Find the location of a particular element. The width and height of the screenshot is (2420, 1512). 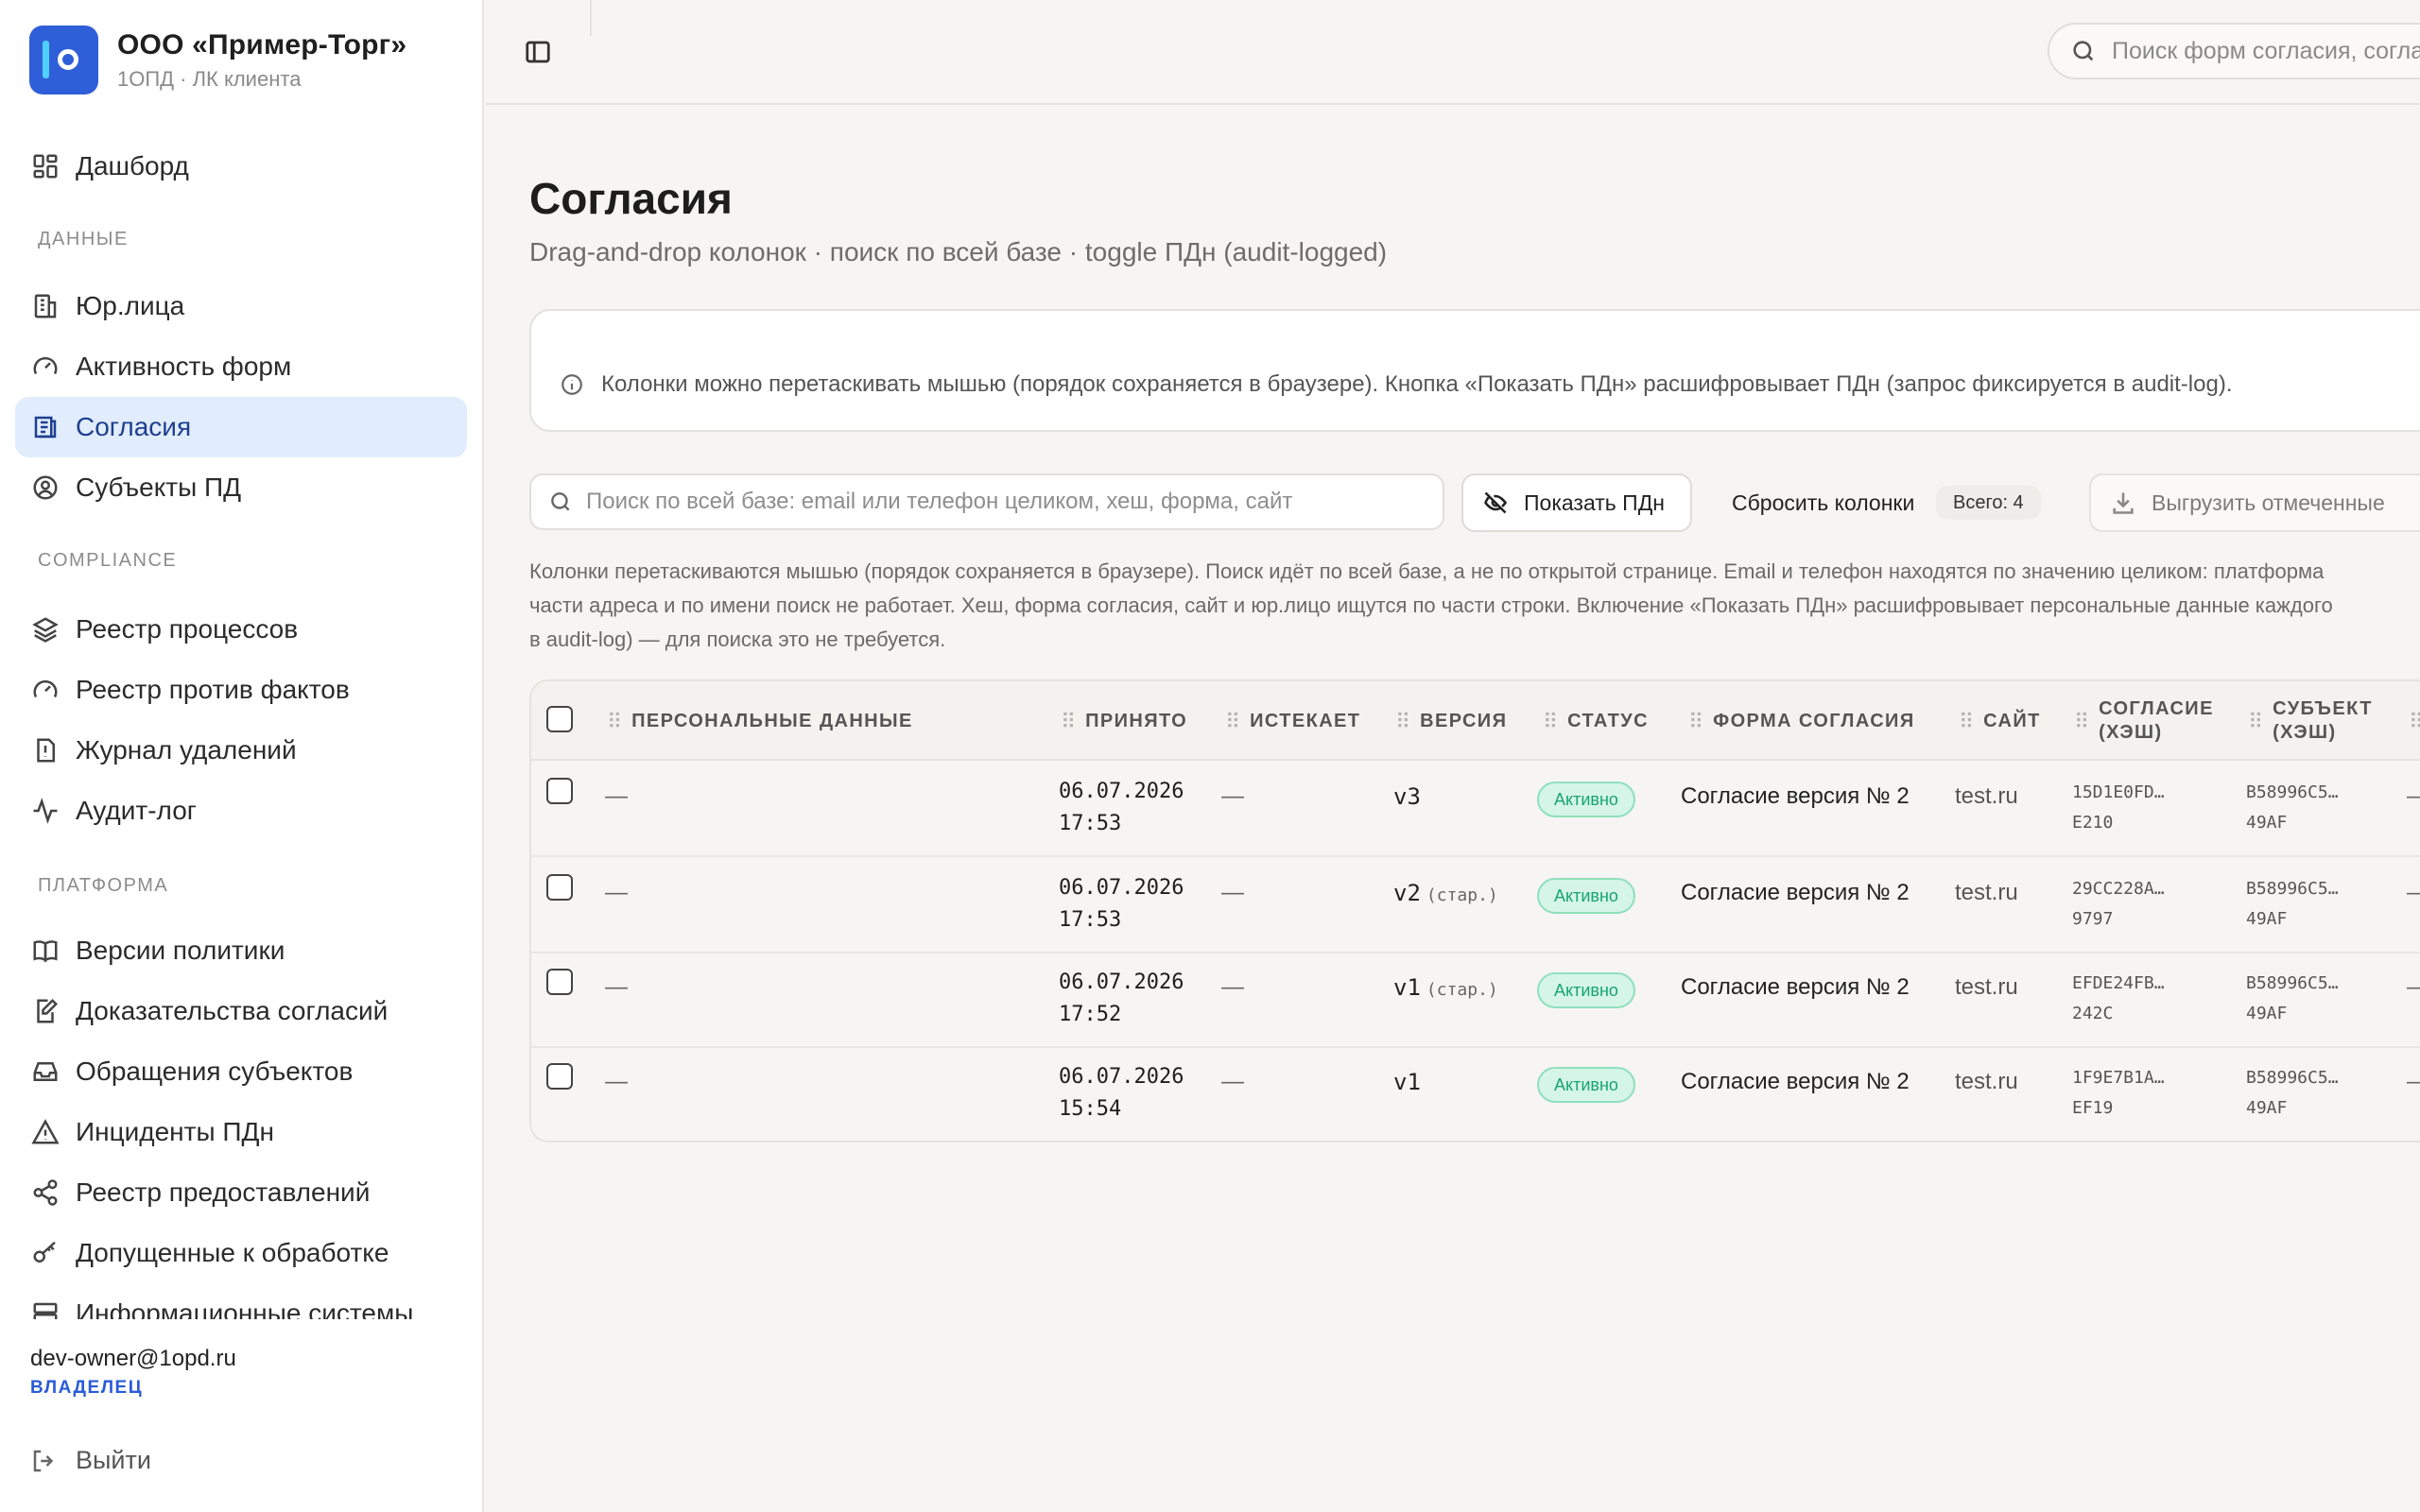

book-icon is located at coordinates (45, 951).